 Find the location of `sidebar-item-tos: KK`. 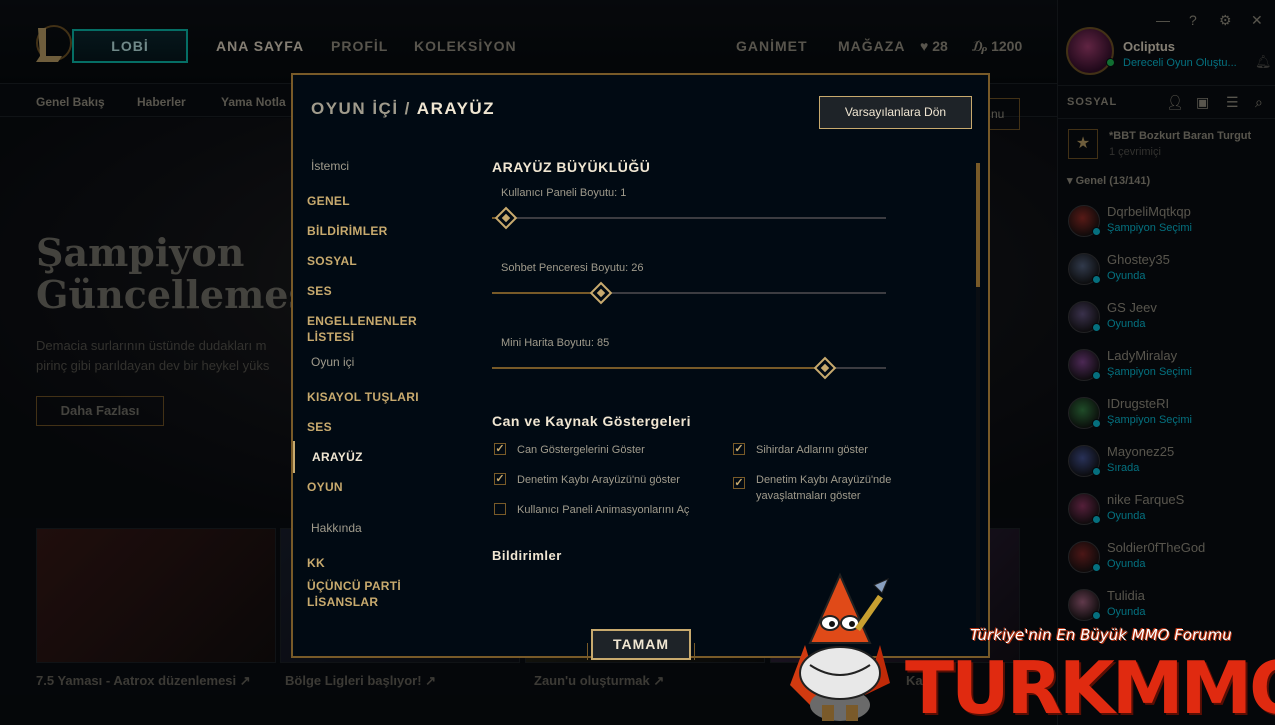

sidebar-item-tos: KK is located at coordinates (387, 563).